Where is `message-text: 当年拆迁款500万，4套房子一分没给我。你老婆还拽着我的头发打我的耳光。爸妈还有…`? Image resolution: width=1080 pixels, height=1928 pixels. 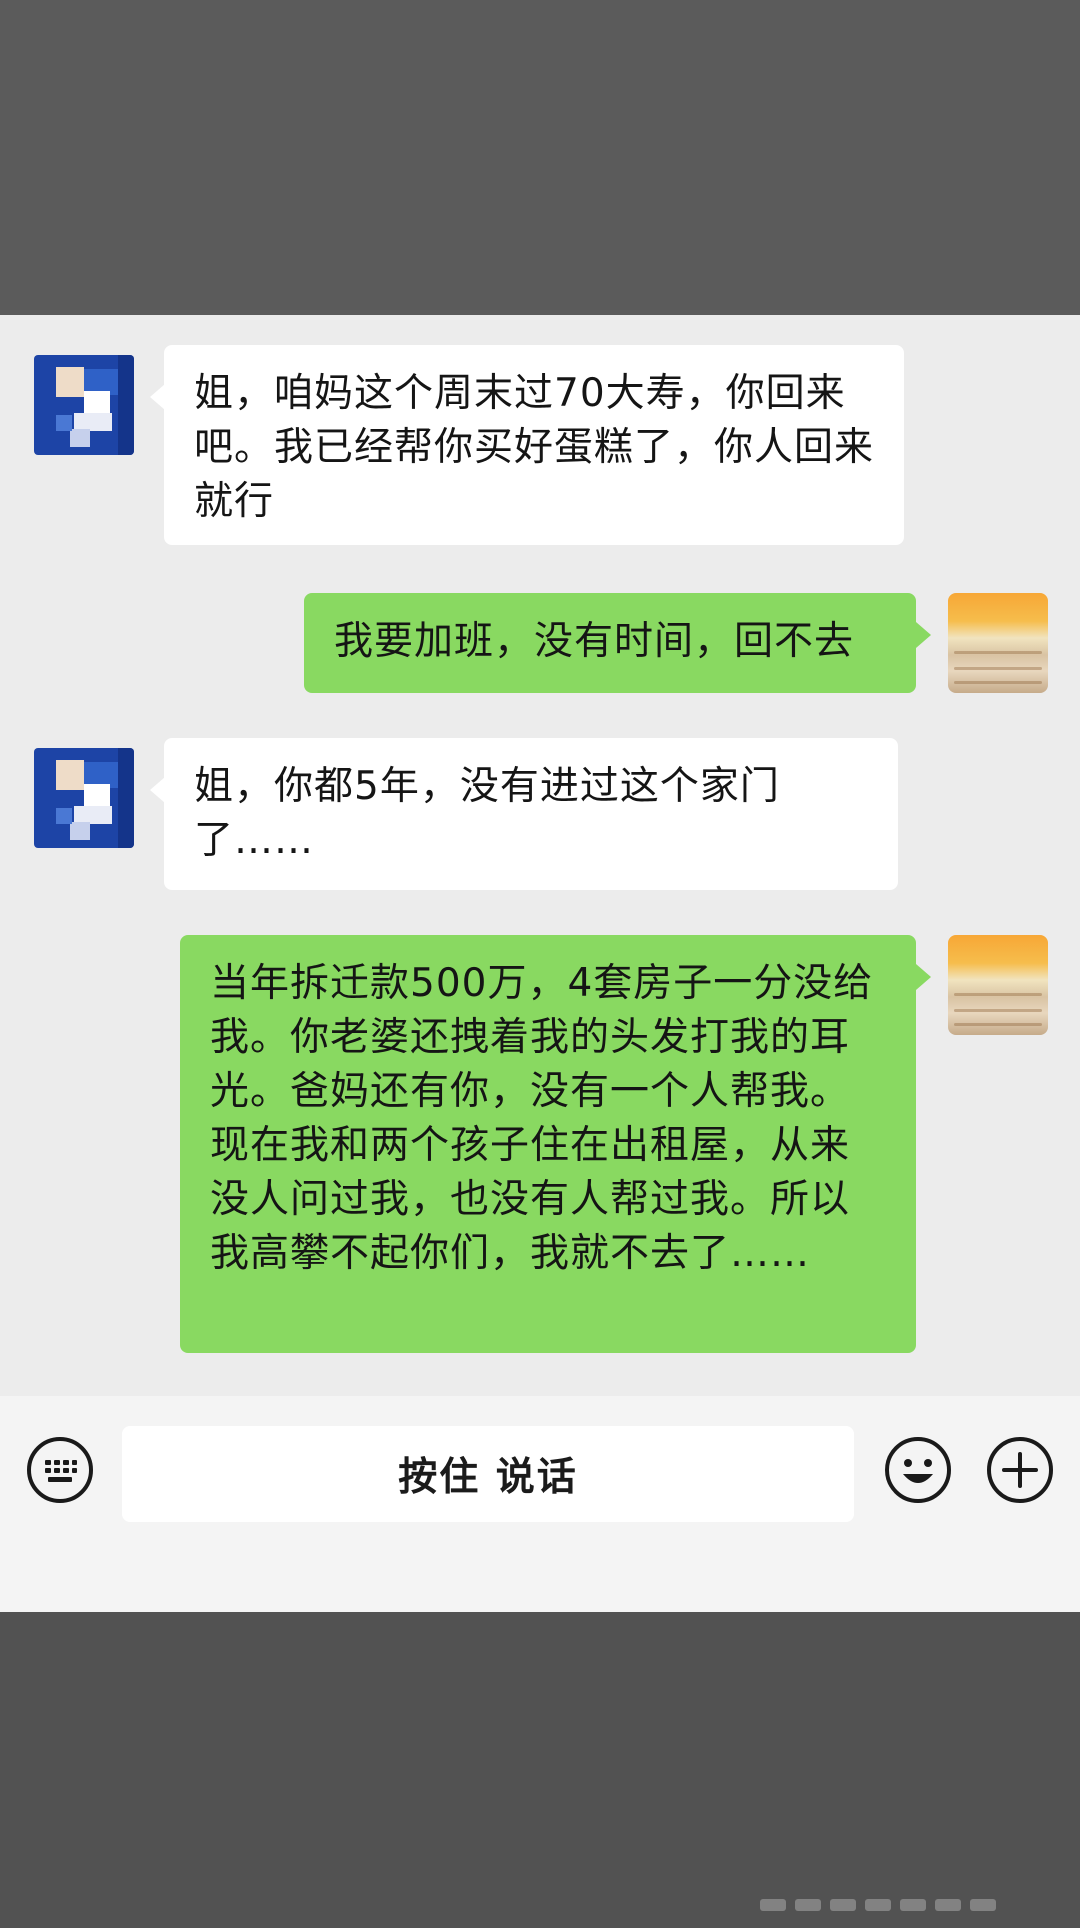 message-text: 当年拆迁款500万，4套房子一分没给我。你老婆还拽着我的头发打我的耳光。爸妈还有… is located at coordinates (542, 1118).